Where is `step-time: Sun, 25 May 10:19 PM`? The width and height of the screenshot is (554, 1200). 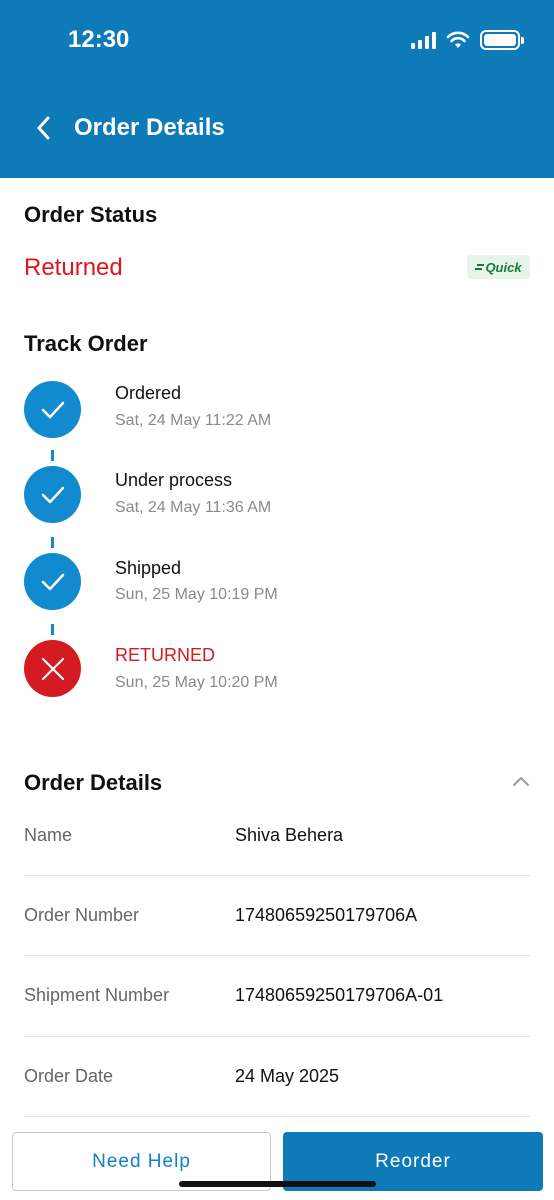 step-time: Sun, 25 May 10:19 PM is located at coordinates (196, 594).